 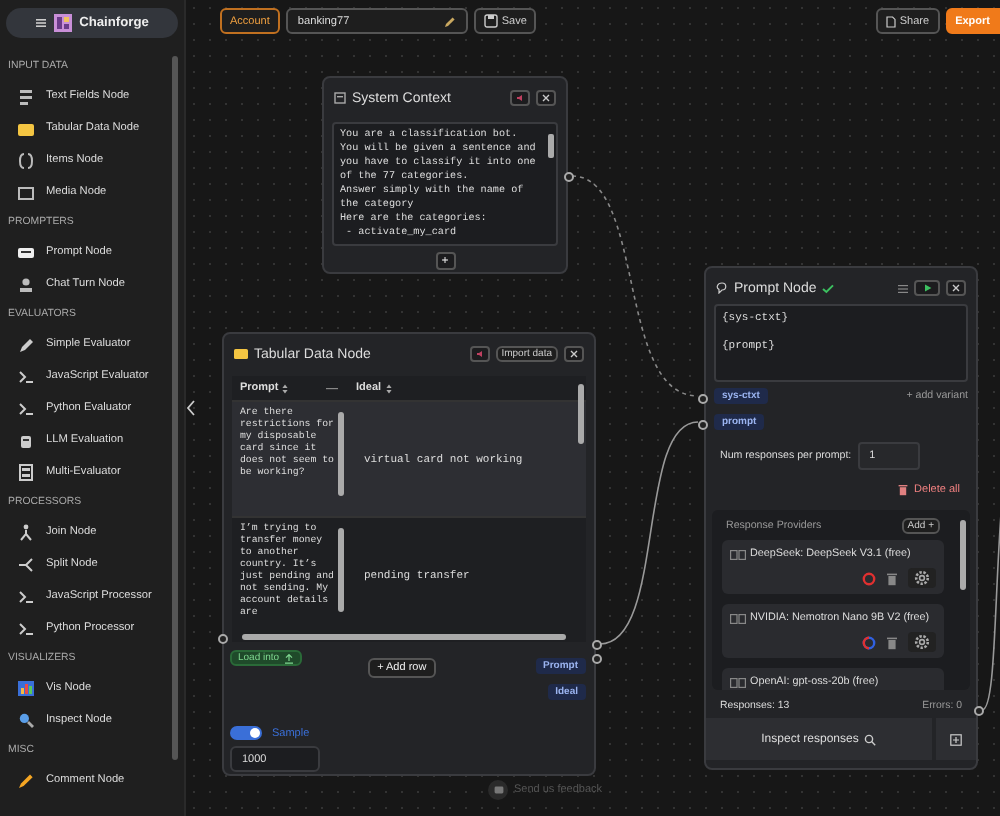 What do you see at coordinates (26, 252) in the screenshot?
I see `card-icon` at bounding box center [26, 252].